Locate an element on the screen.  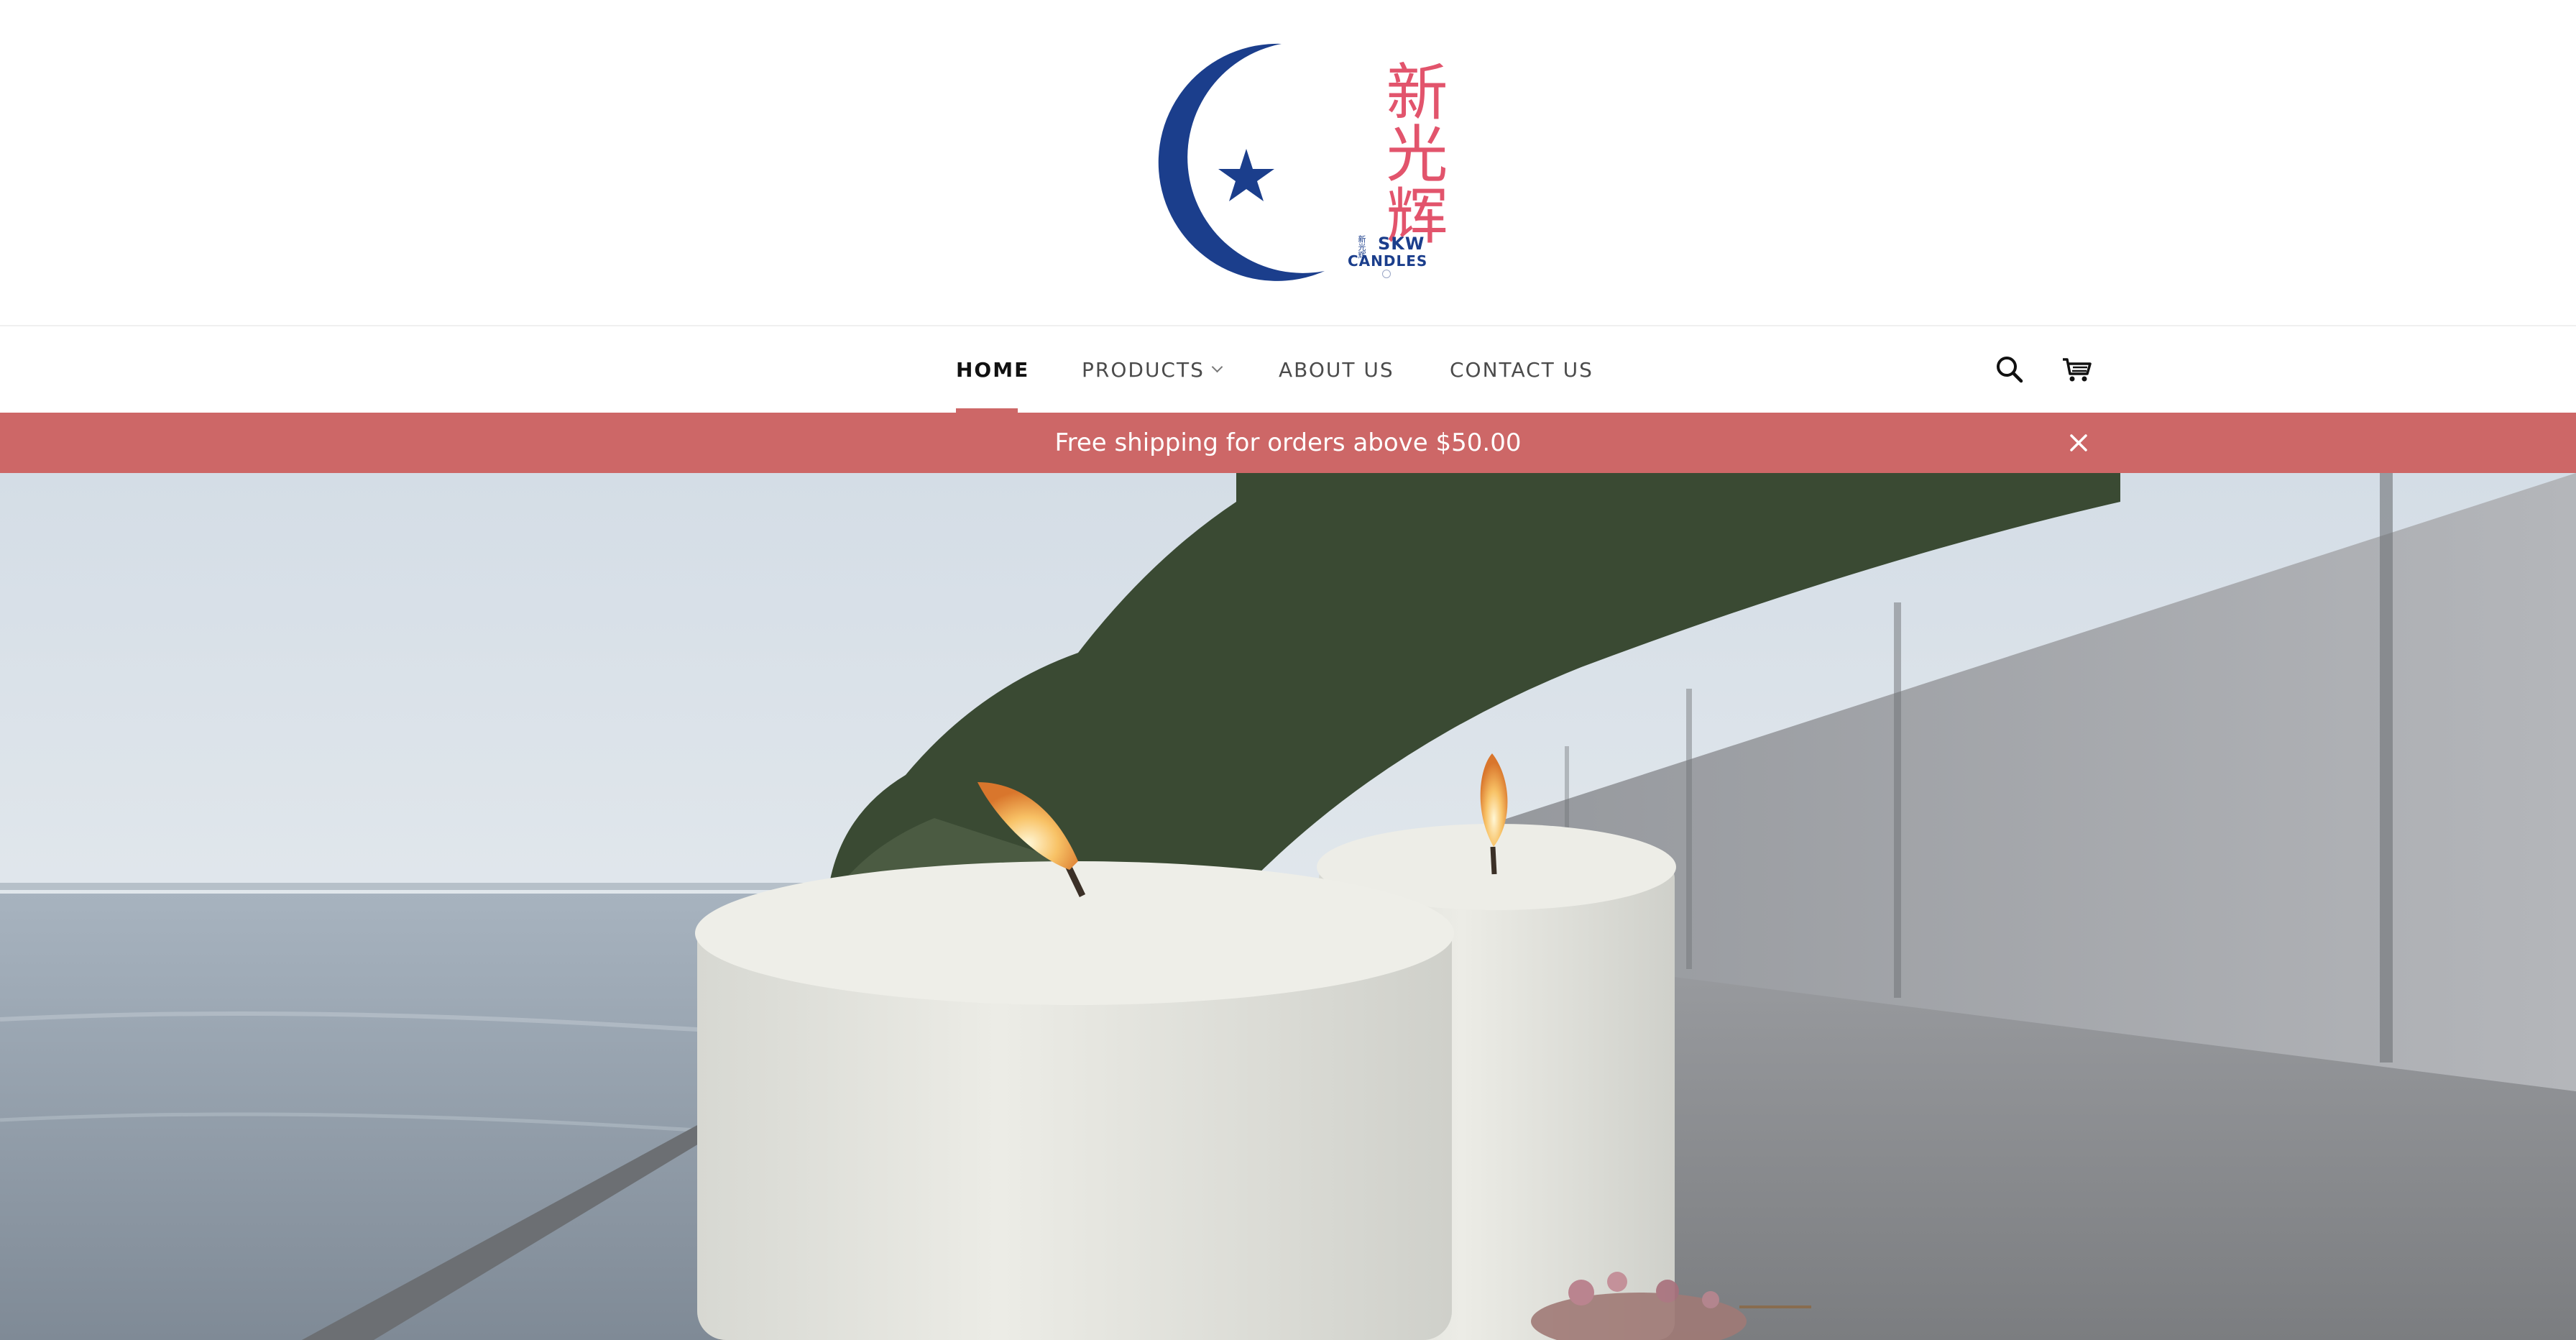
cart-icon is located at coordinates (2077, 369).